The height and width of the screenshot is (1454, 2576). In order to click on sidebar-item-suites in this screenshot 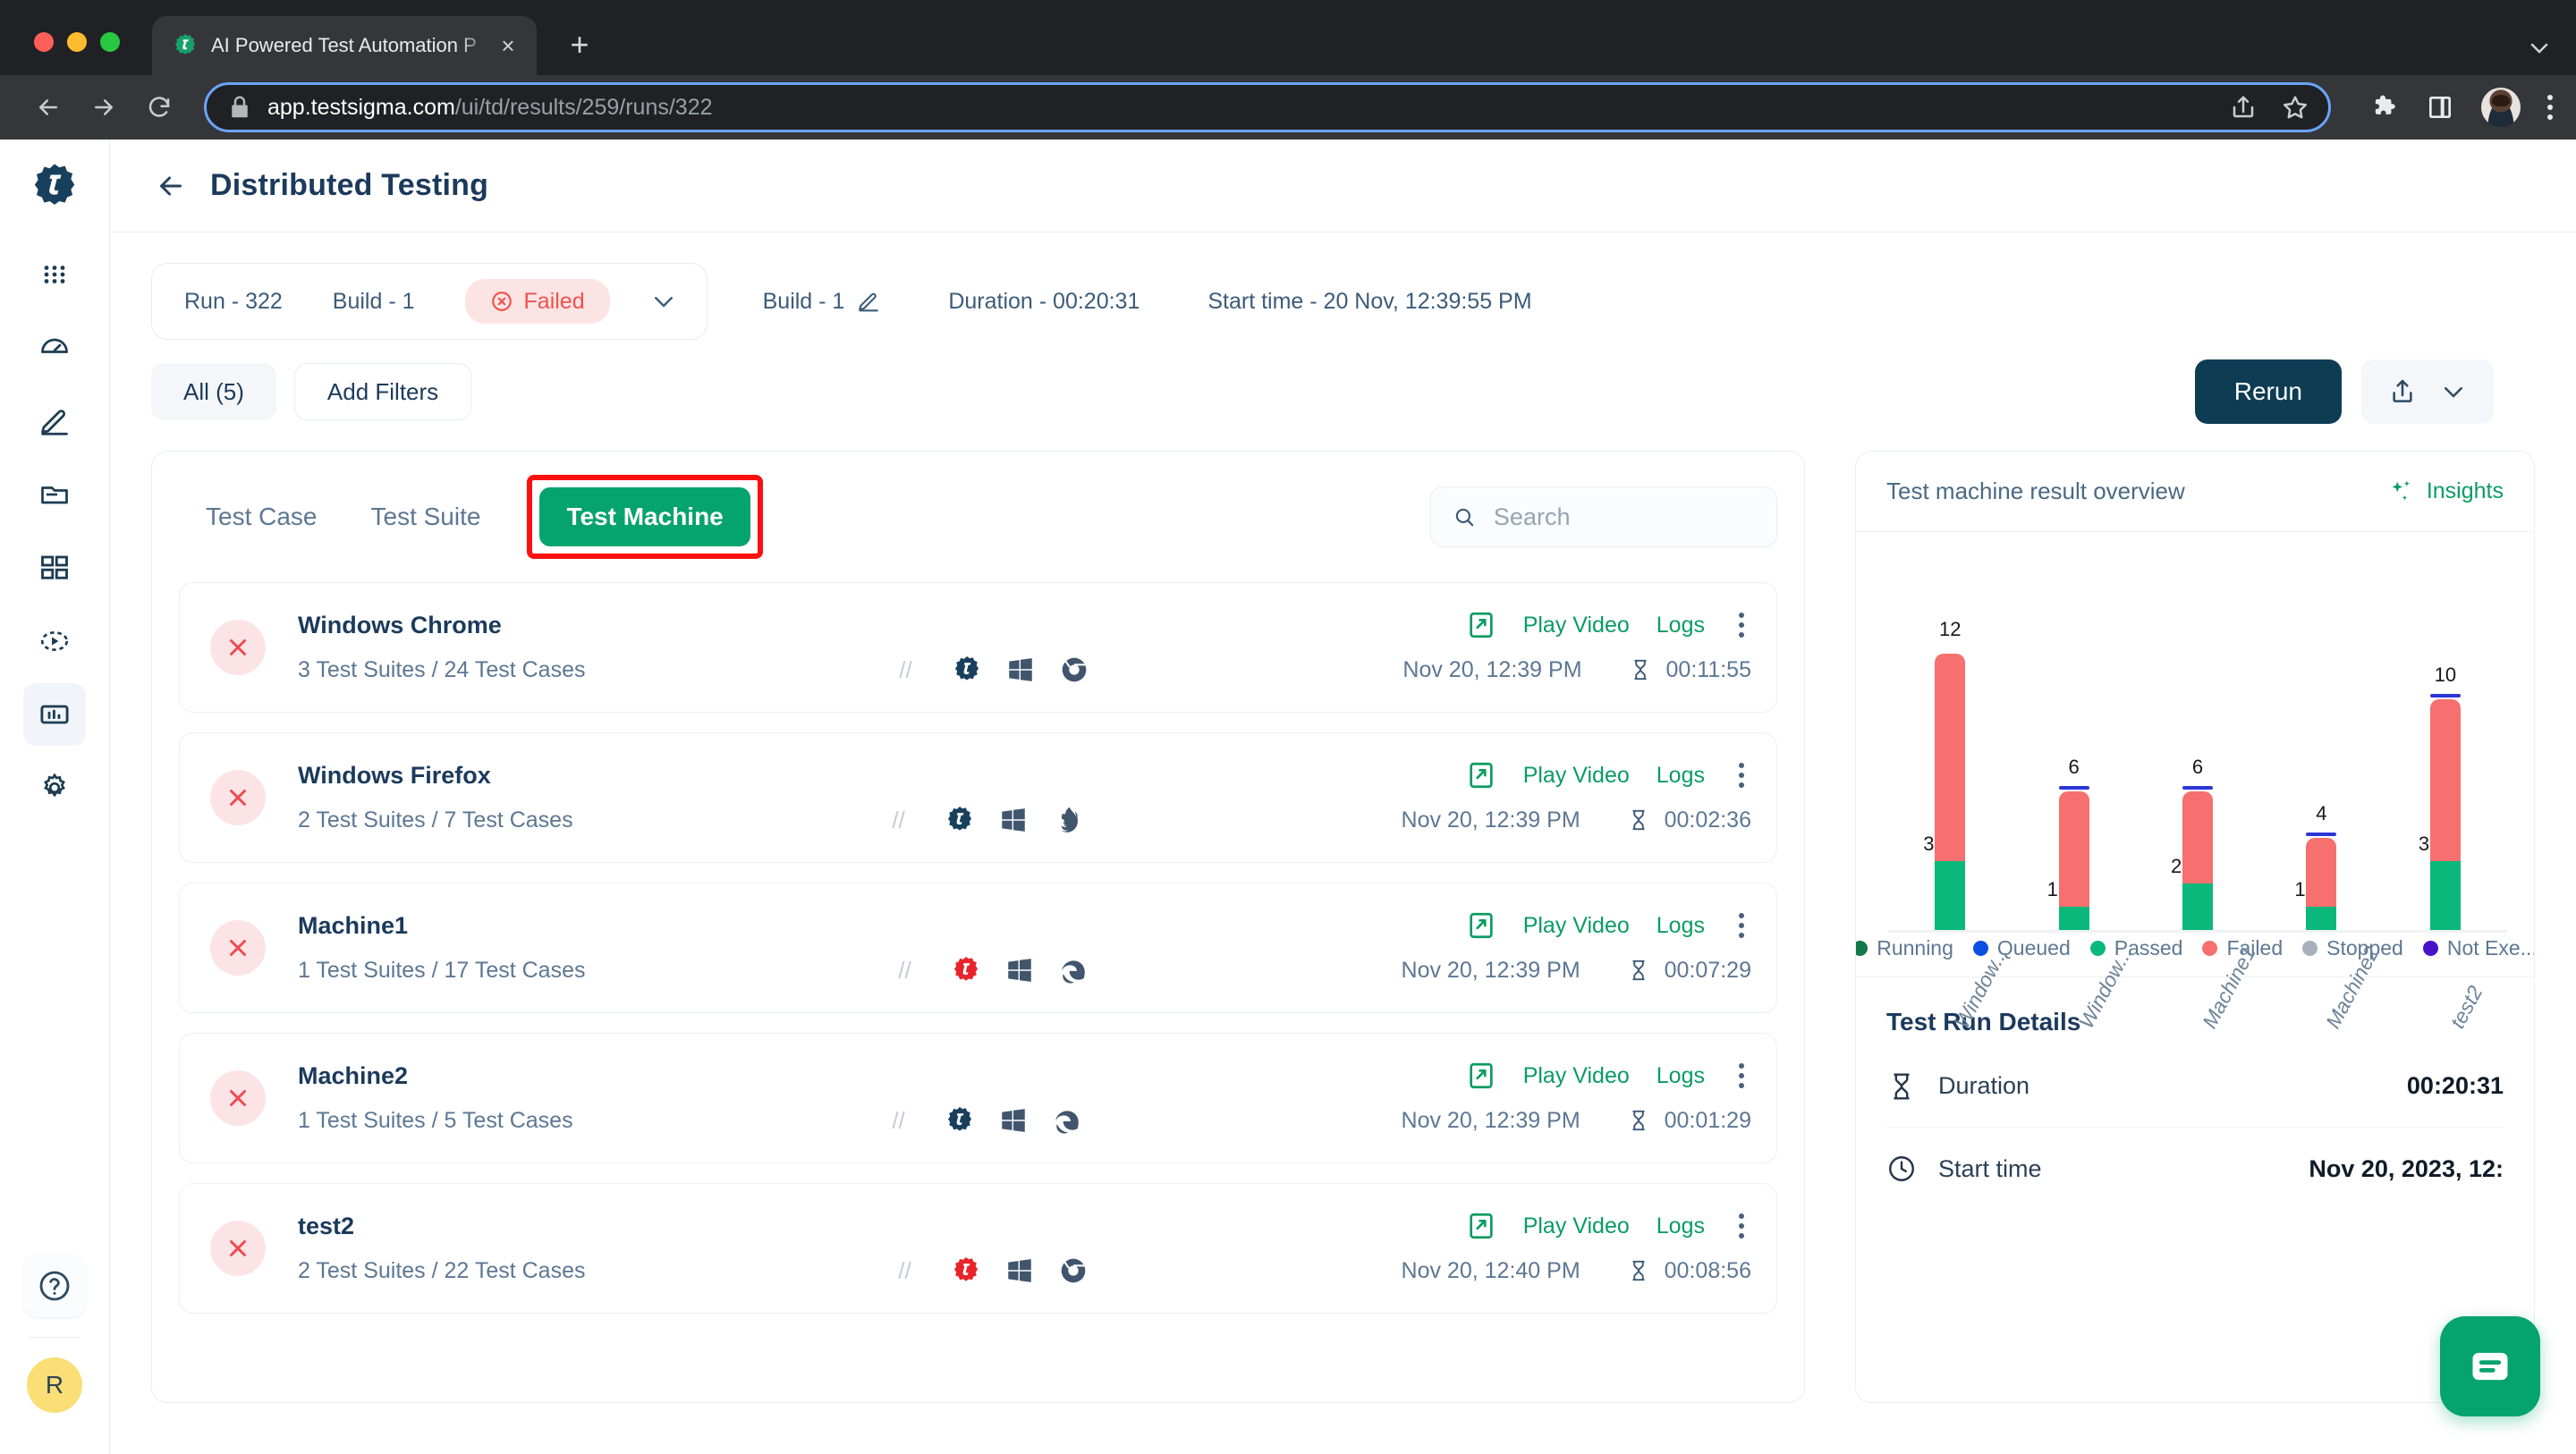, I will do `click(54, 568)`.